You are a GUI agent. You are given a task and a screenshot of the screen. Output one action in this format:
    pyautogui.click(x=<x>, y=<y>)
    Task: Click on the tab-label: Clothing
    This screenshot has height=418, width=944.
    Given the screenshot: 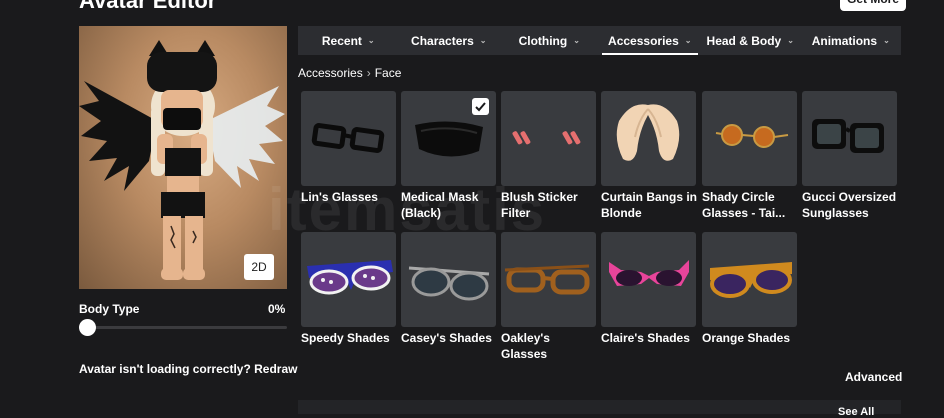 What is the action you would take?
    pyautogui.click(x=543, y=40)
    